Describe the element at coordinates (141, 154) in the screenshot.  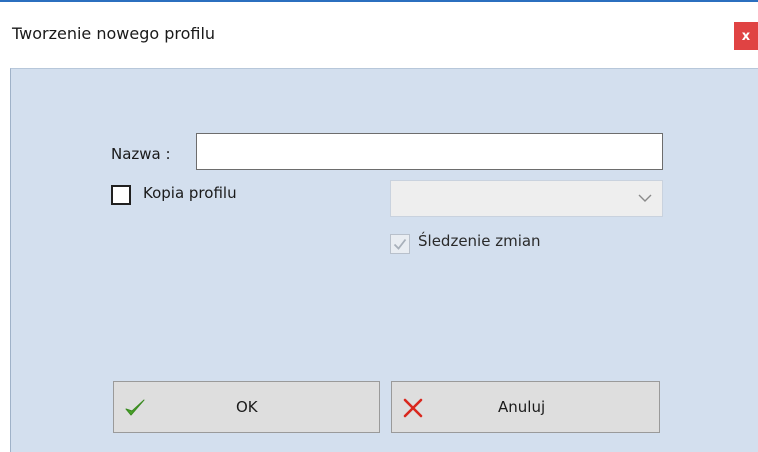
I see `name-label: Nazwa :` at that location.